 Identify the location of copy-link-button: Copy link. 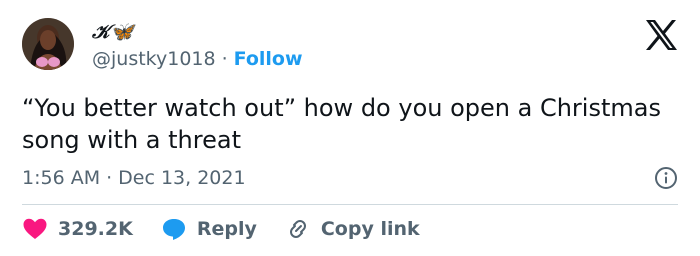
(352, 229).